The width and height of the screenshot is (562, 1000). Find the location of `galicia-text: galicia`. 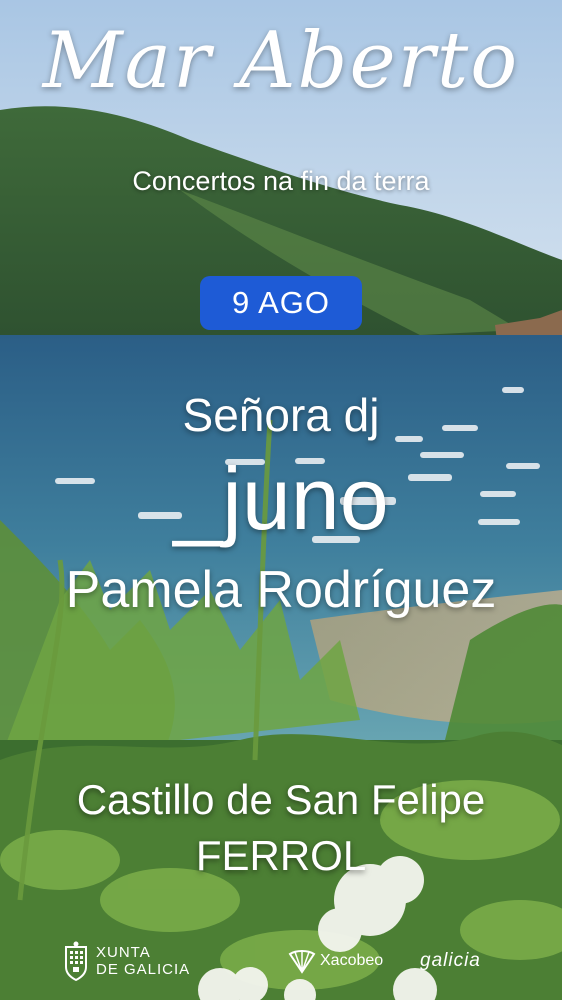

galicia-text: galicia is located at coordinates (450, 960).